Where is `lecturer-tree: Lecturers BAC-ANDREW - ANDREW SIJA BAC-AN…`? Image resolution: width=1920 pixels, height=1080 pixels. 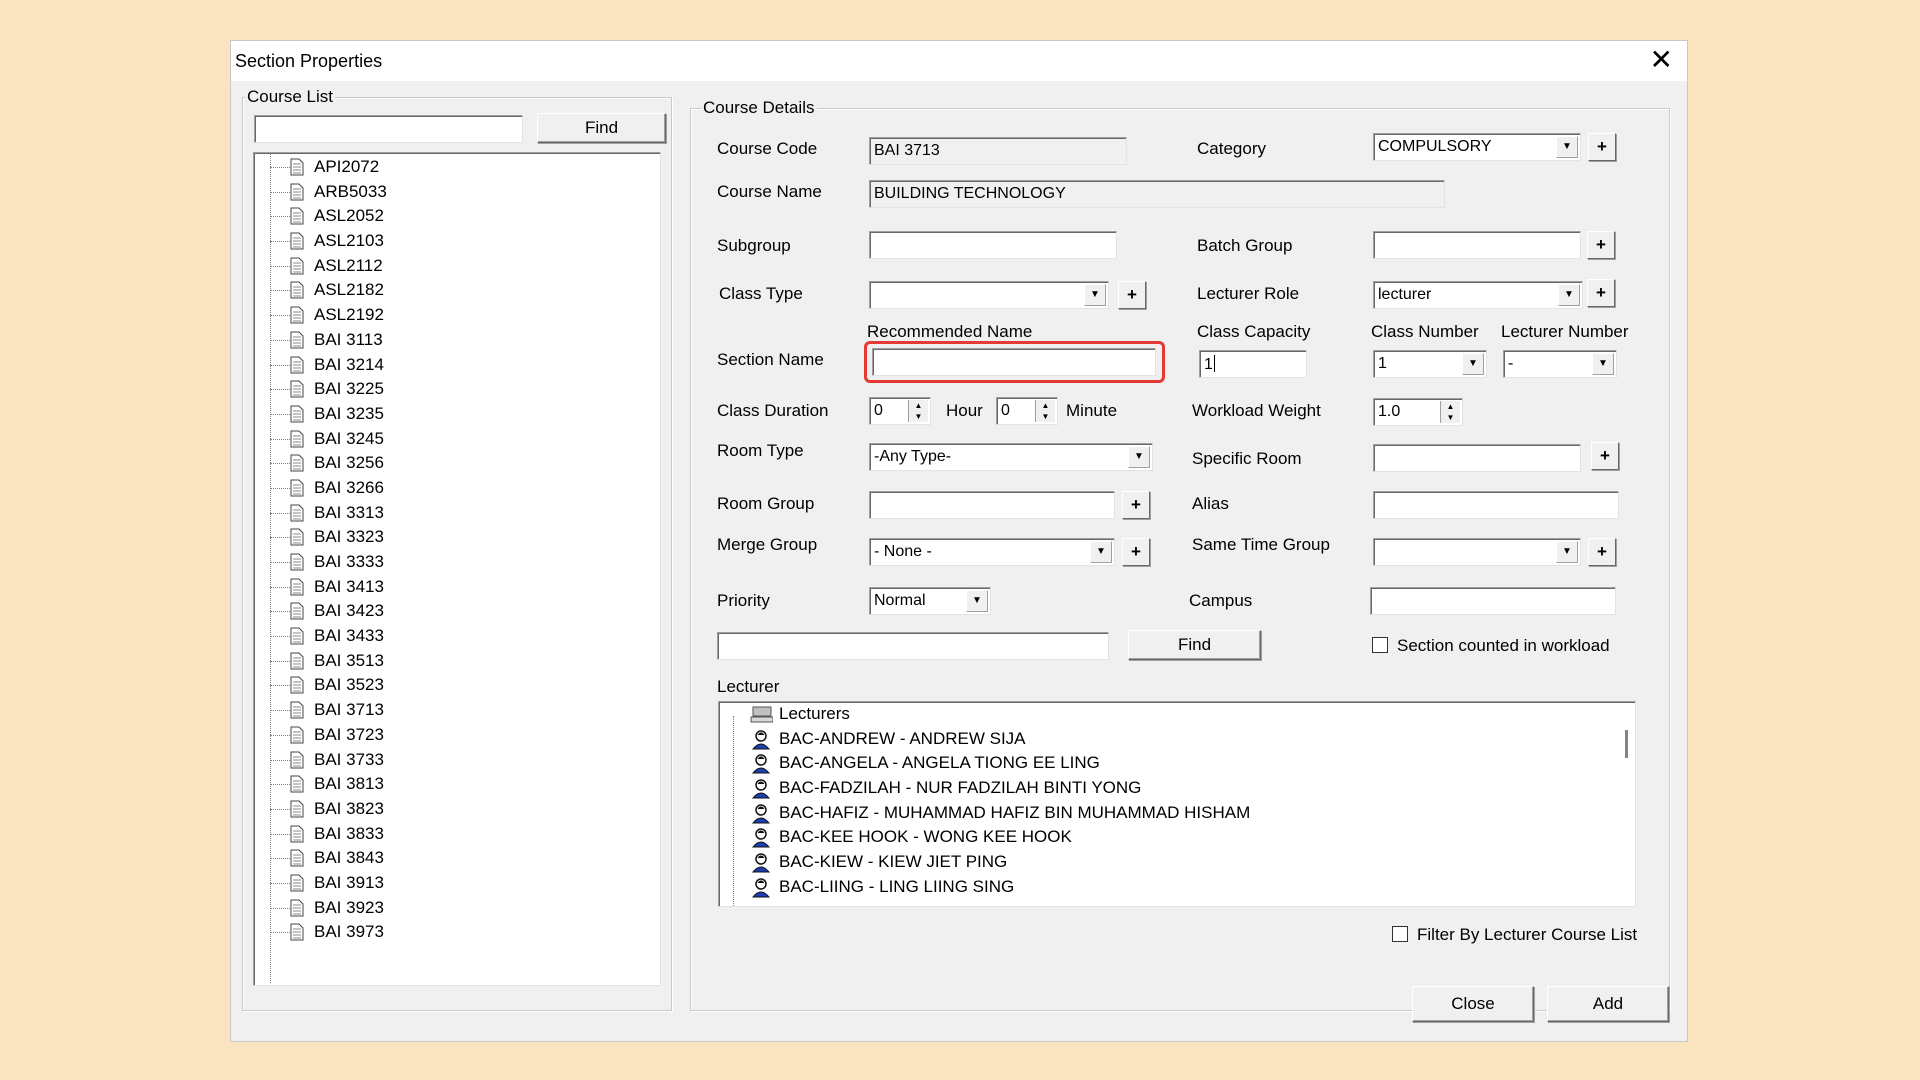
lecturer-tree: Lecturers BAC-ANDREW - ANDREW SIJA BAC-AN… is located at coordinates (1177, 804).